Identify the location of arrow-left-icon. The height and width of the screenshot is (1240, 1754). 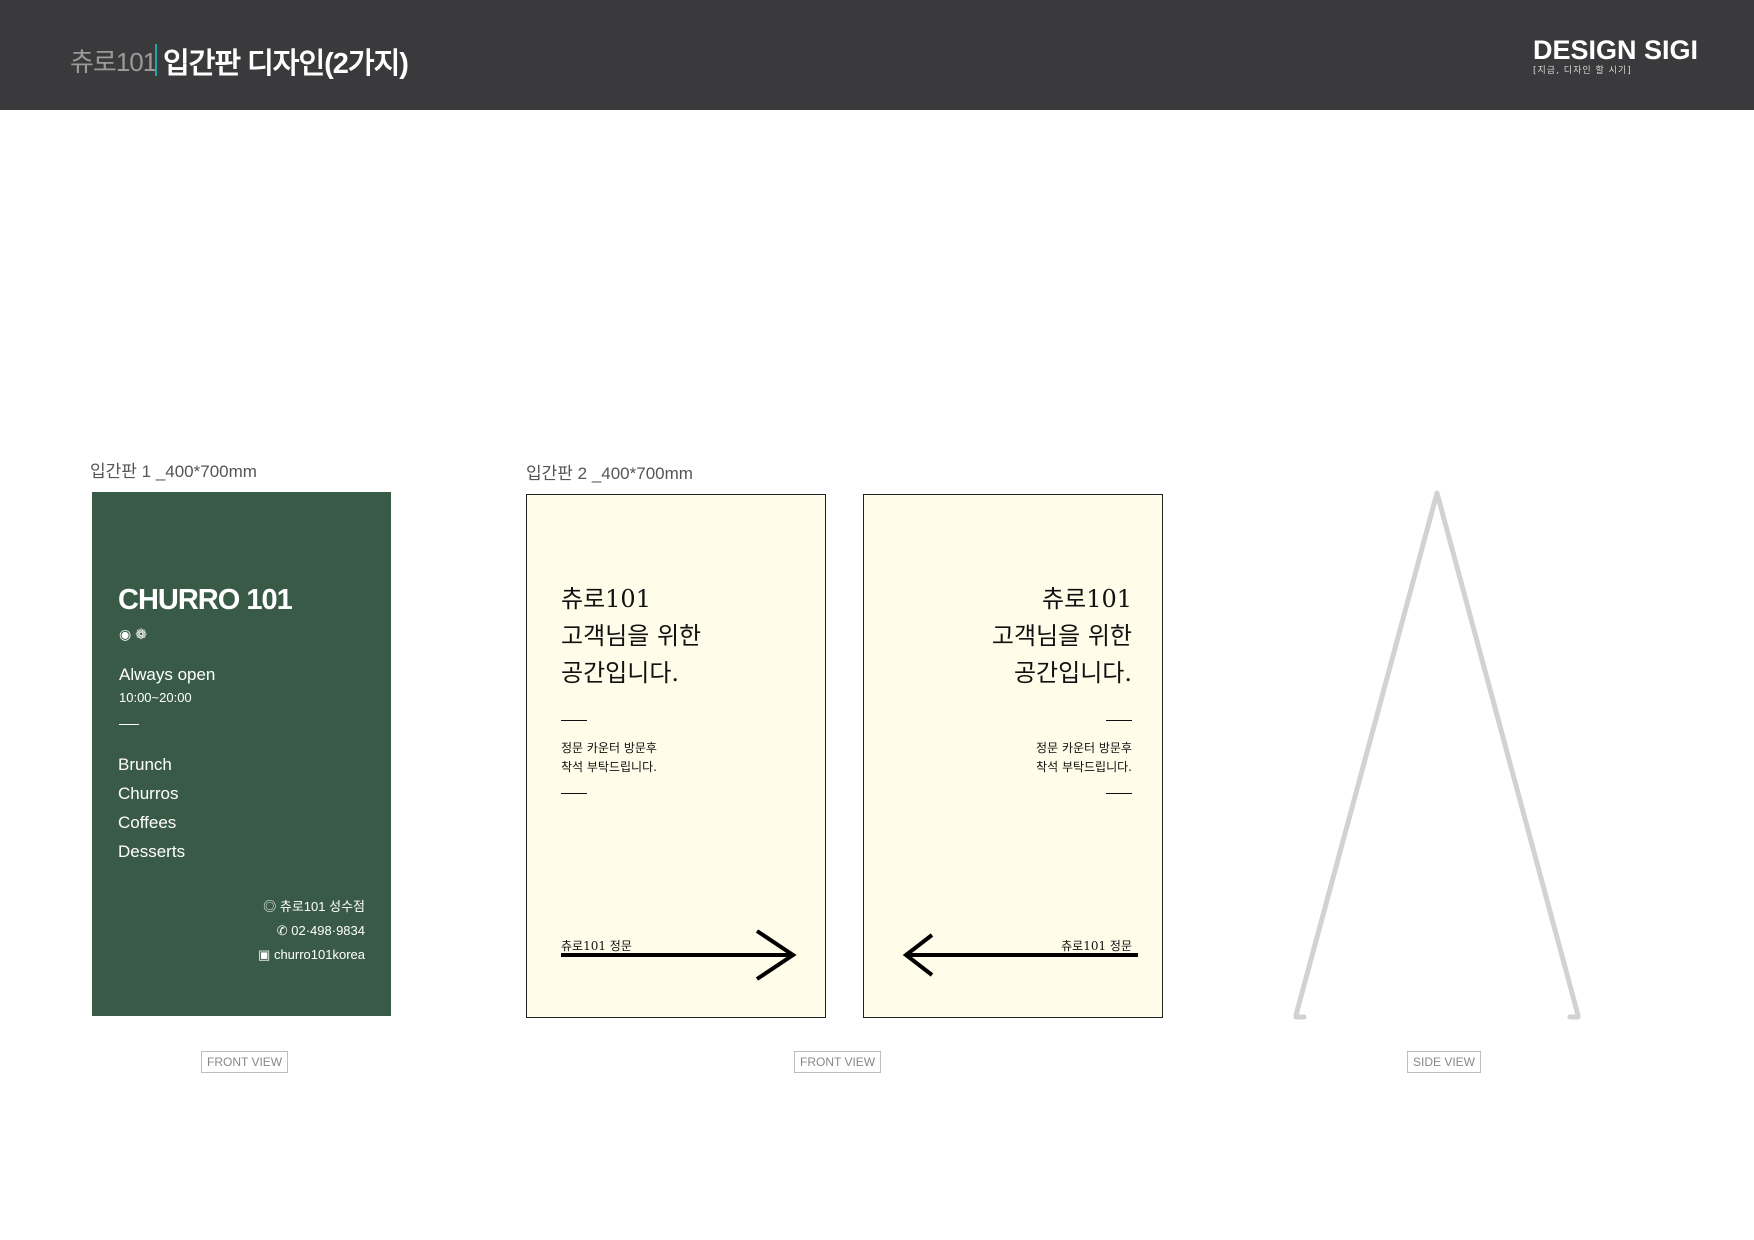
(1020, 955).